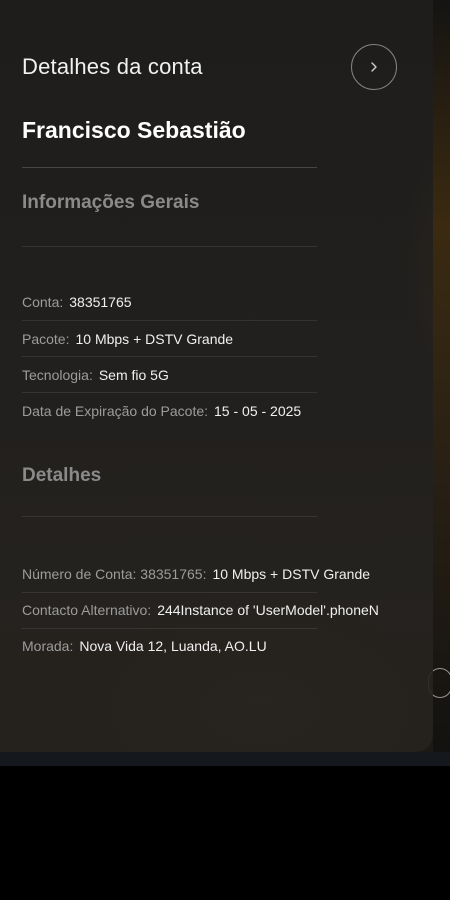 The width and height of the screenshot is (450, 900). What do you see at coordinates (225, 759) in the screenshot?
I see `navigation-bar` at bounding box center [225, 759].